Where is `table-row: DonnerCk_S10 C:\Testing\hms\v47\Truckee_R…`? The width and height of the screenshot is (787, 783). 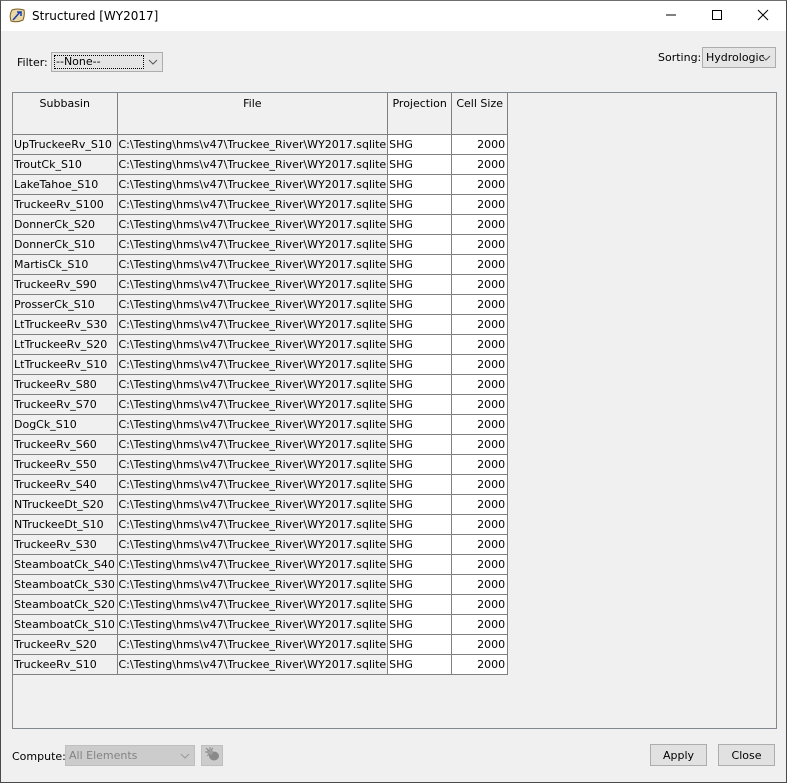
table-row: DonnerCk_S10 C:\Testing\hms\v47\Truckee_R… is located at coordinates (261, 244).